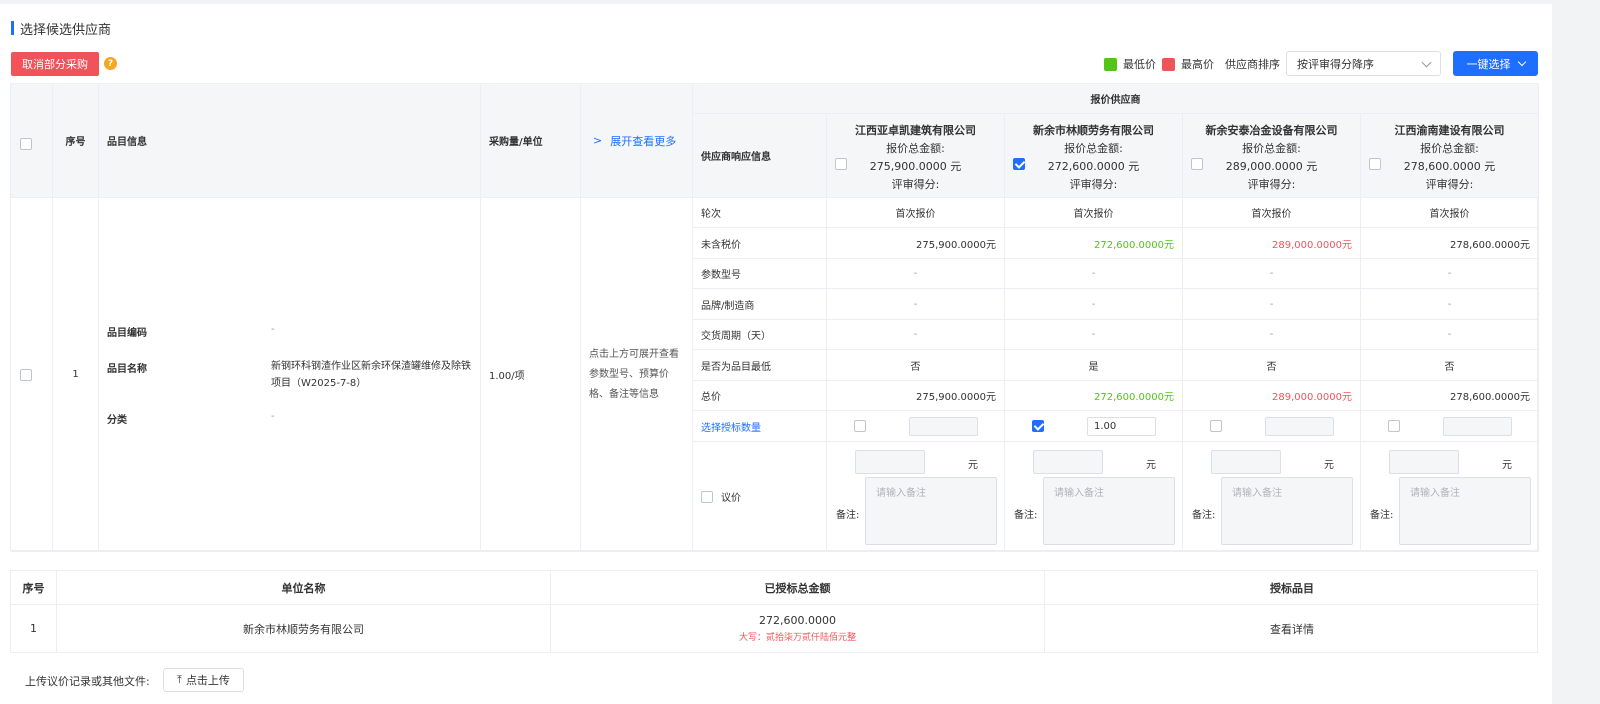  Describe the element at coordinates (1139, 64) in the screenshot. I see `legend-lowest-label: 最低价` at that location.